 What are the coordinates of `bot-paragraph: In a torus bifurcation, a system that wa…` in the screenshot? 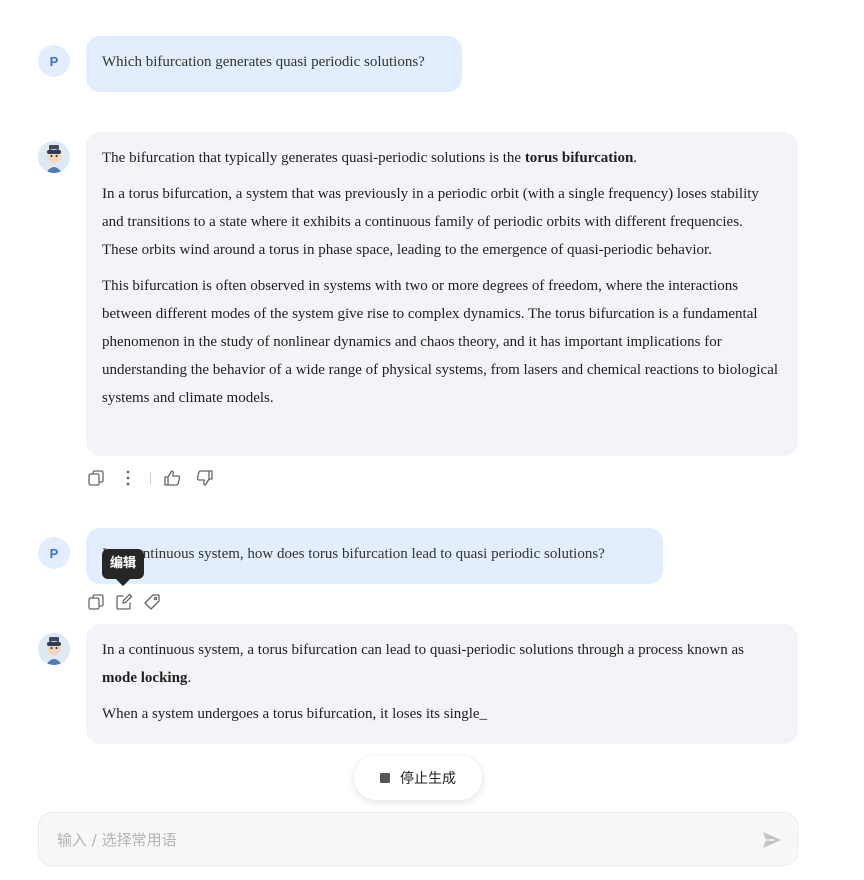 It's located at (430, 222).